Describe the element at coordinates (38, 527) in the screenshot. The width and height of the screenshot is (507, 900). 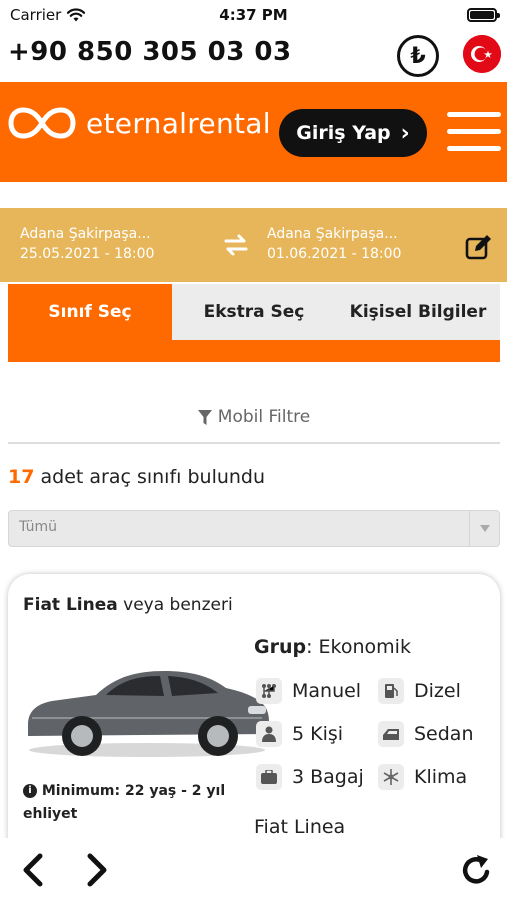
I see `select-value: Tümü` at that location.